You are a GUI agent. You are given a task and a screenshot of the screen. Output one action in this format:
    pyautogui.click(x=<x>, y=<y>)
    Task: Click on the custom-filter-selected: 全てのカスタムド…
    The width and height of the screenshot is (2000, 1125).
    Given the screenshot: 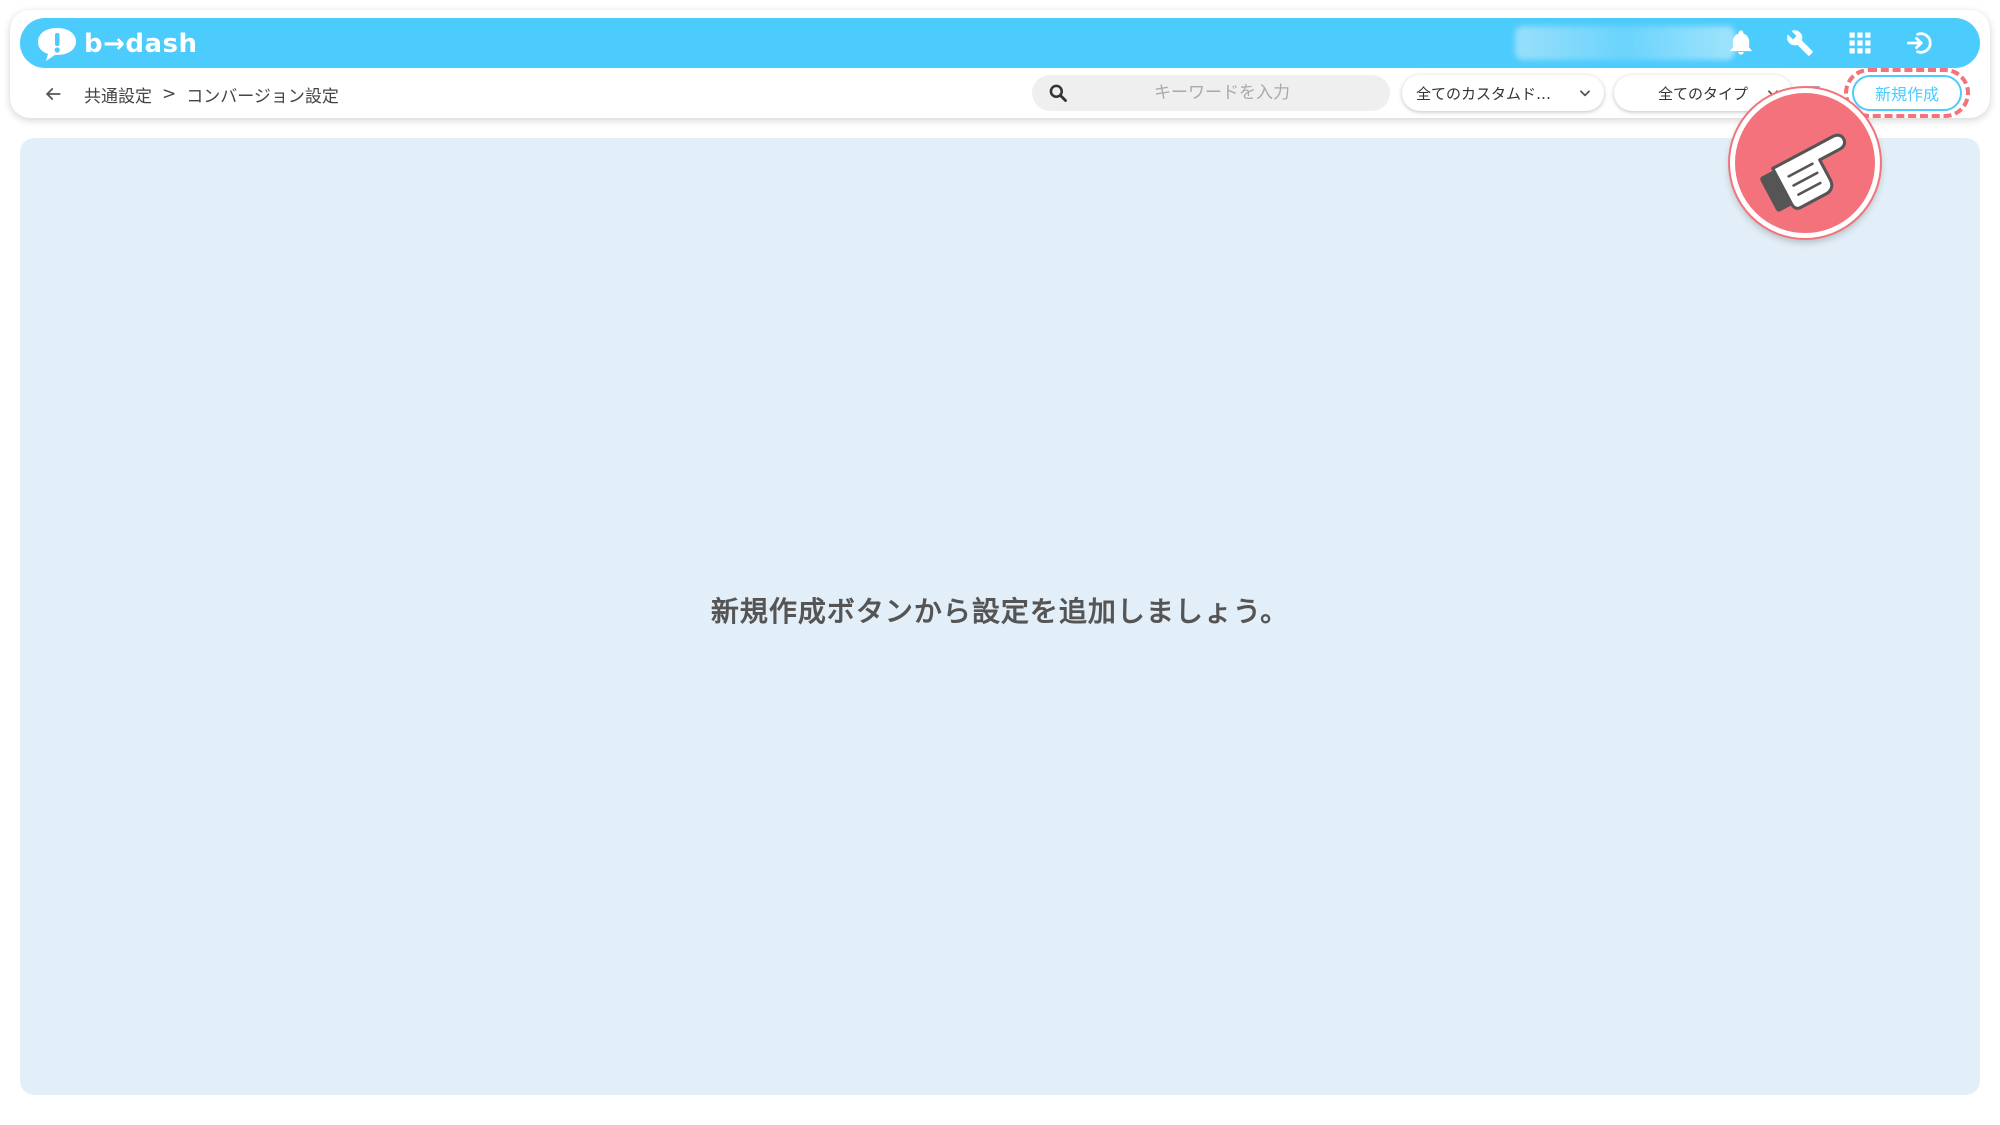 What is the action you would take?
    pyautogui.click(x=1484, y=93)
    